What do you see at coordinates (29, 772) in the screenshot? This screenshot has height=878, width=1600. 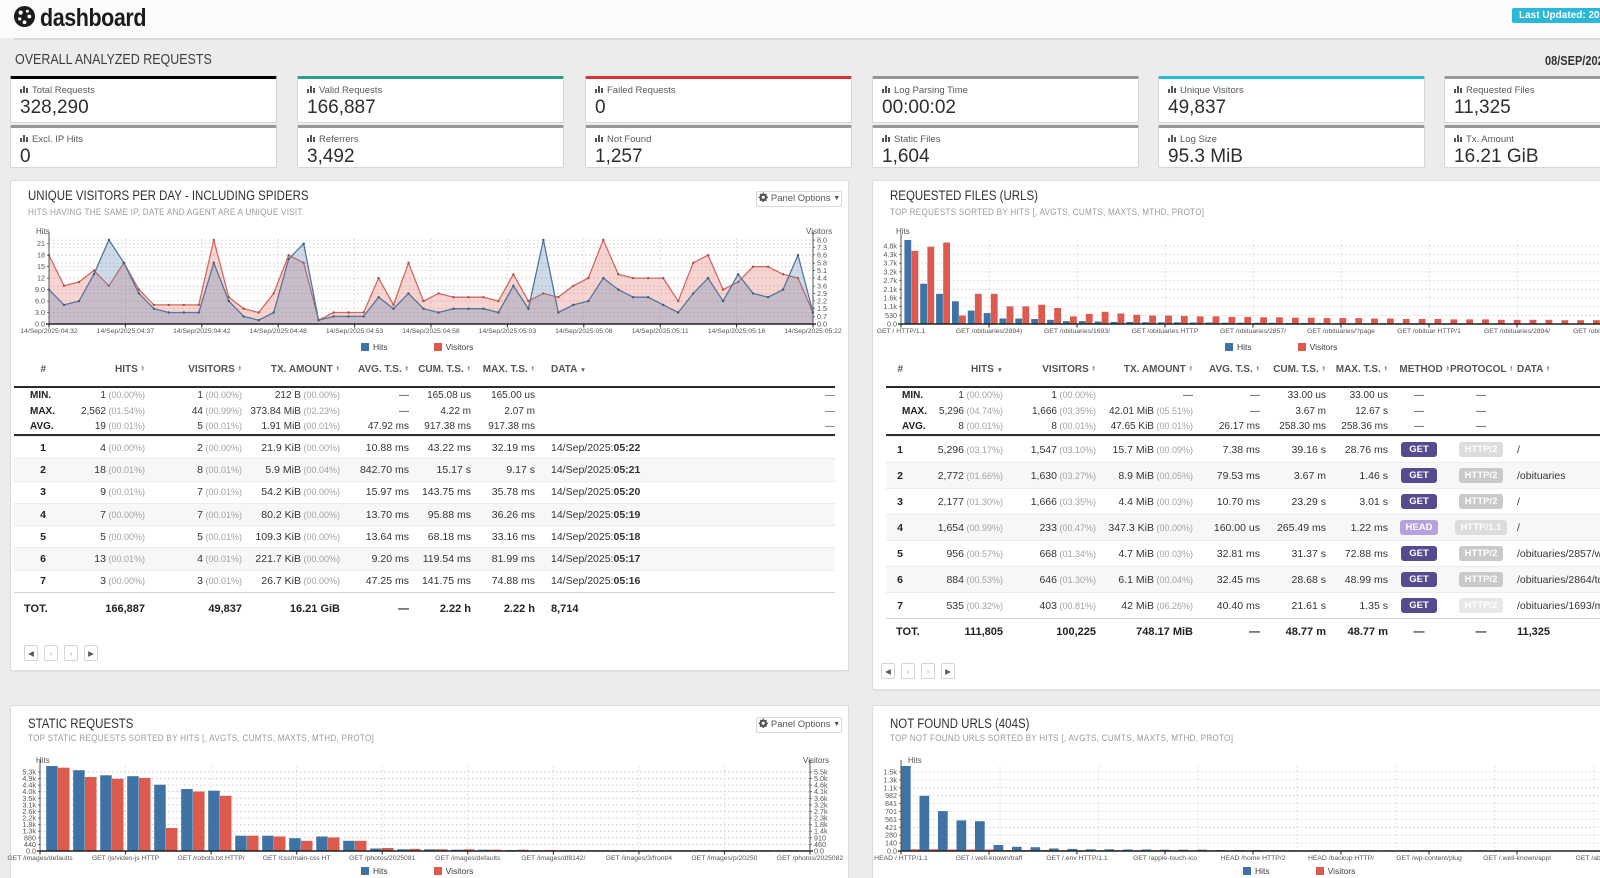 I see `svg-text: 5.3k` at bounding box center [29, 772].